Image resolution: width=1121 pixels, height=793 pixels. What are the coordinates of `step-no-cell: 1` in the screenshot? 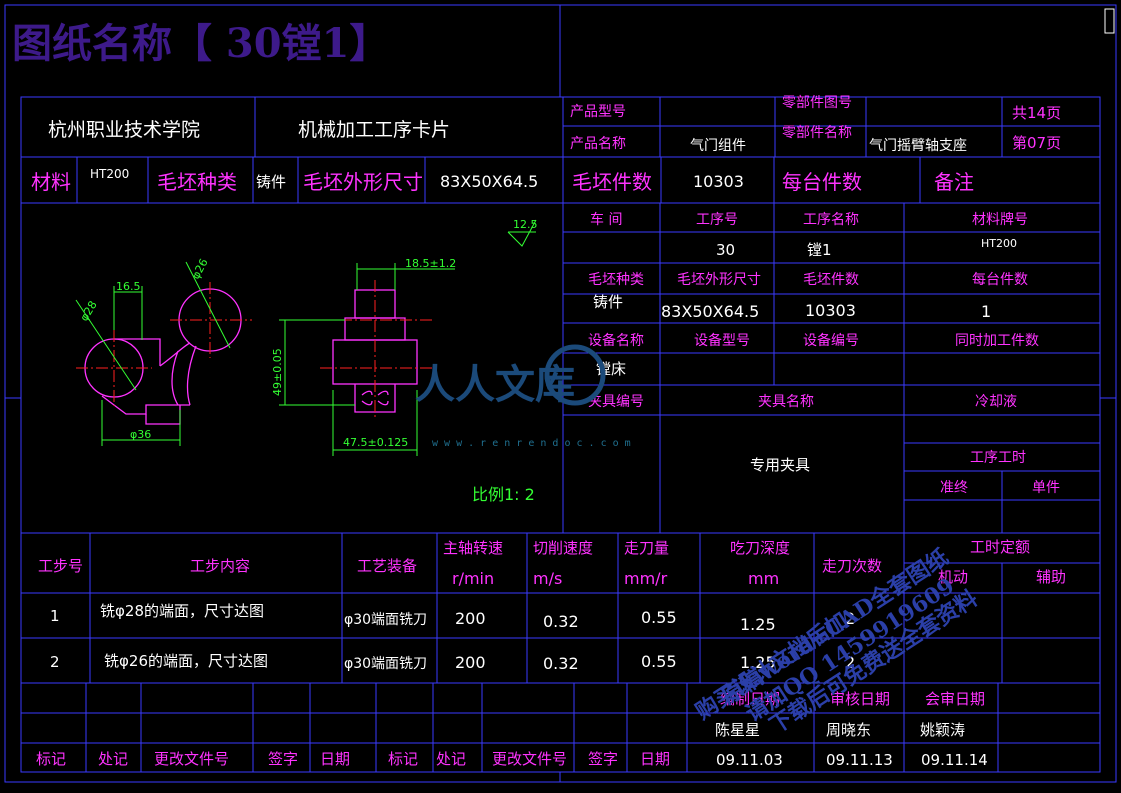 It's located at (55, 616).